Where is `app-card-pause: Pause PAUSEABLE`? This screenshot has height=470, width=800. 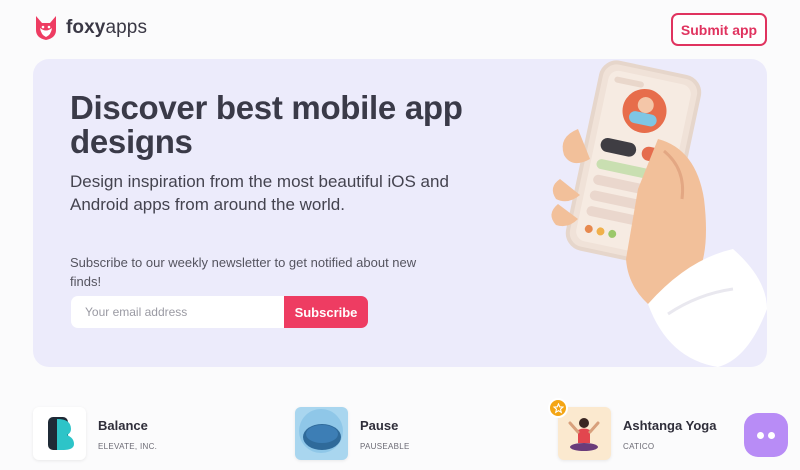 app-card-pause: Pause PAUSEABLE is located at coordinates (352, 435).